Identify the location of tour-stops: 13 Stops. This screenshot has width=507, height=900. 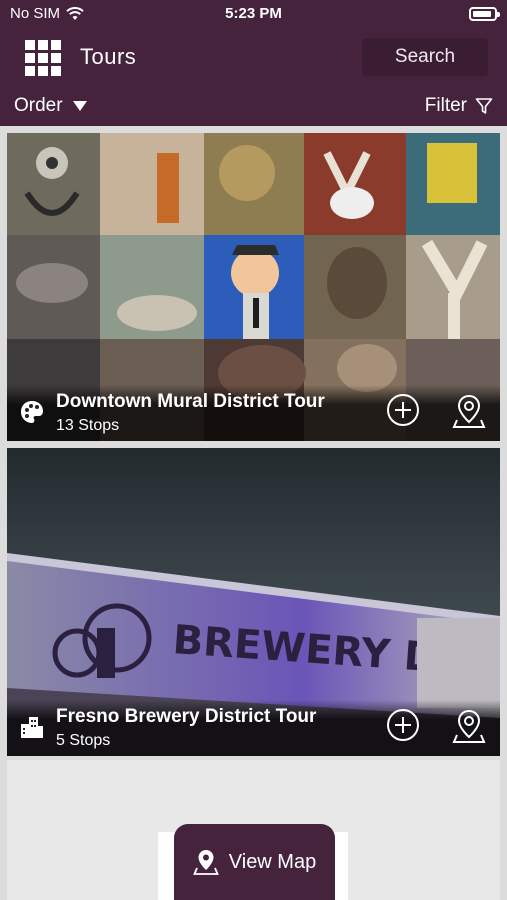
(88, 425).